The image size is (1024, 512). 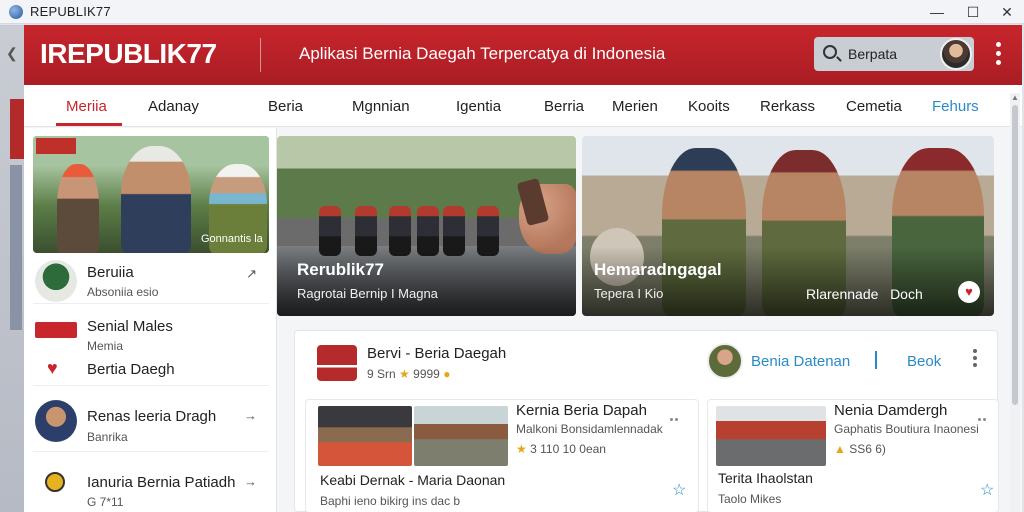 I want to click on sidebar-item-subtitle: Absoniia esio, so click(x=123, y=292).